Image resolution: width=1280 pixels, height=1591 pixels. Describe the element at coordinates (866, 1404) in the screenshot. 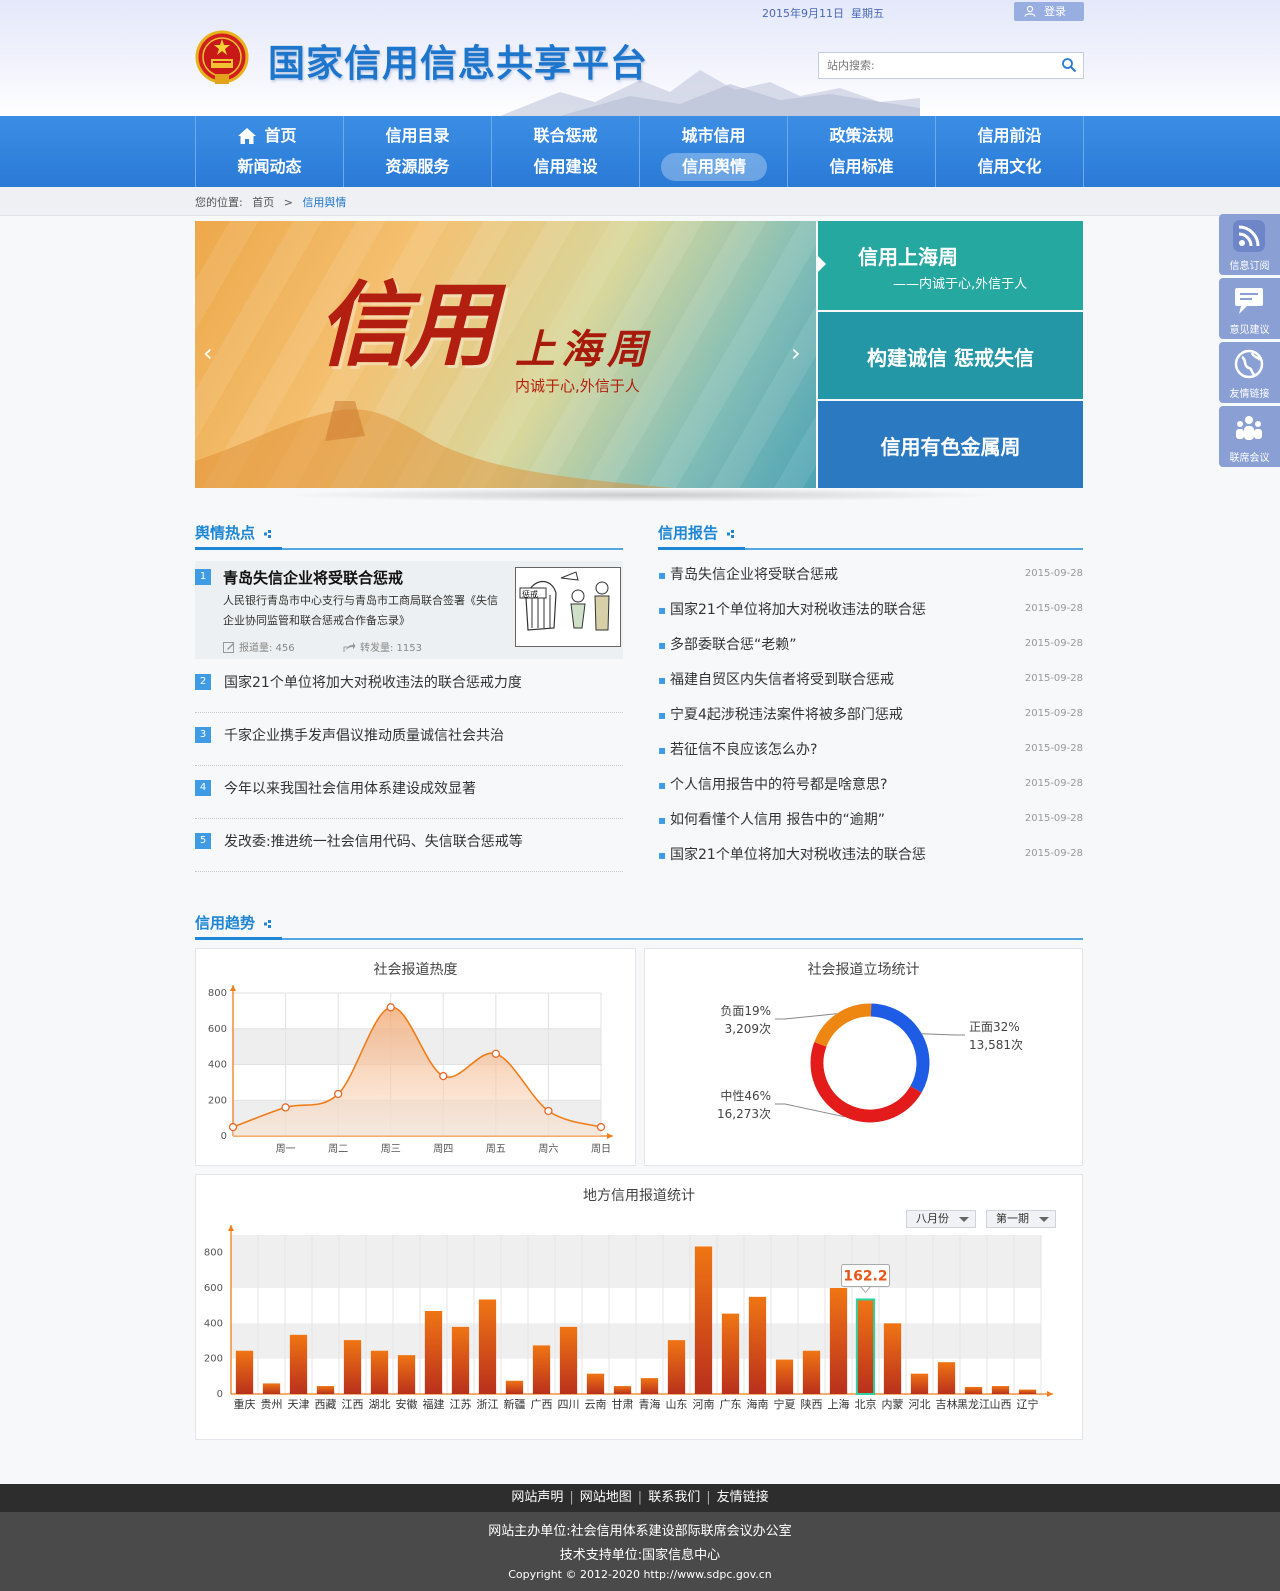

I see `x-tick-label: 北京` at that location.